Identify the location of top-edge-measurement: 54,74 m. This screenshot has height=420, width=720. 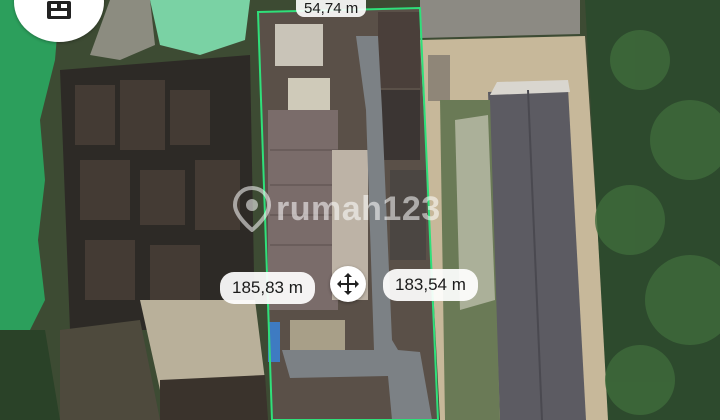
(331, 8).